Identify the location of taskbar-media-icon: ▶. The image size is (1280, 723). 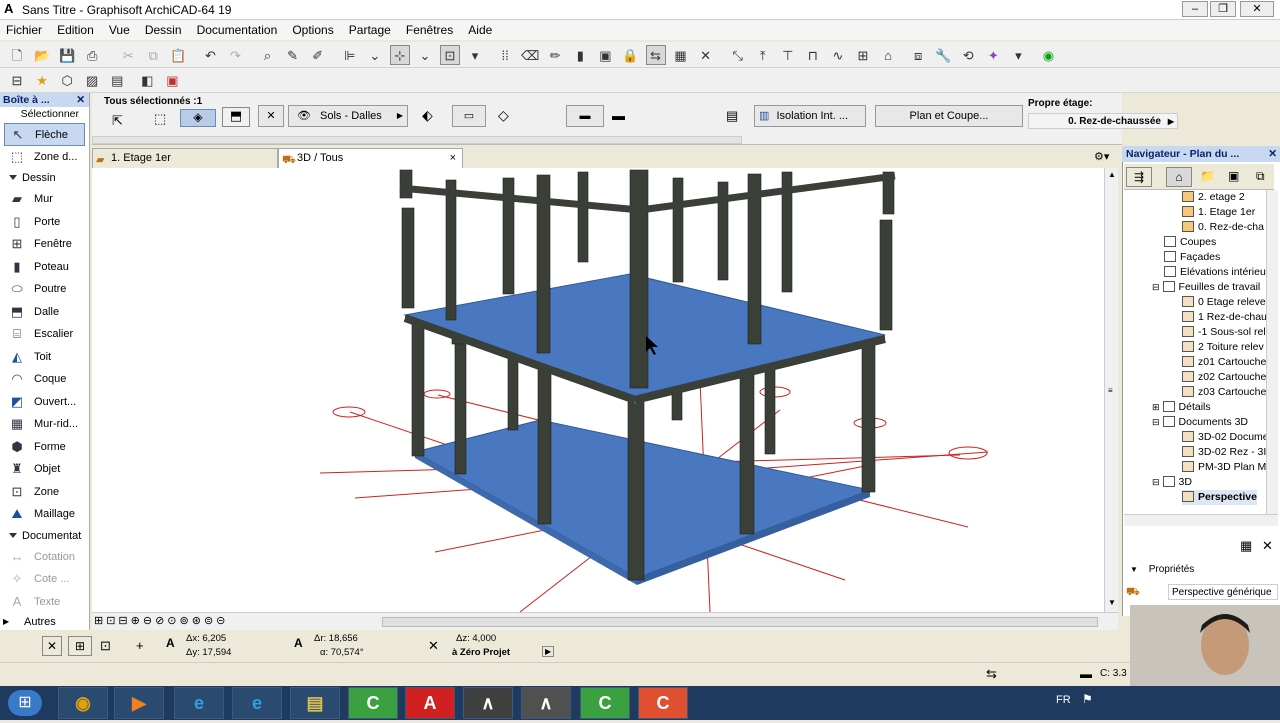
(139, 703).